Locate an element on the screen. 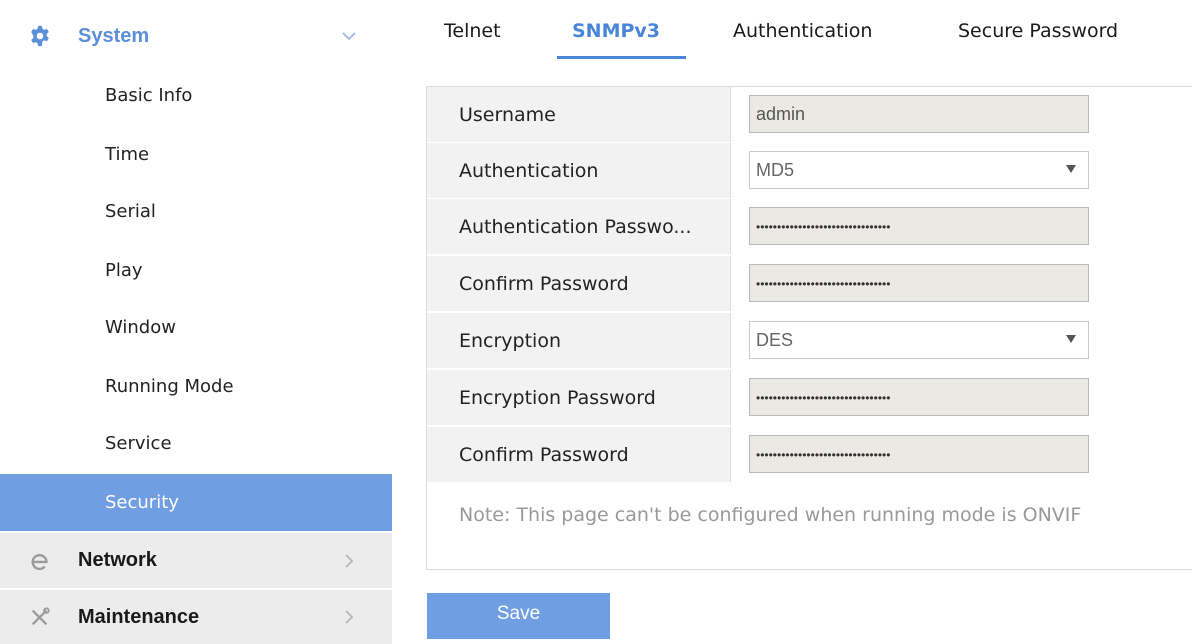 This screenshot has width=1192, height=644. sidebar-item-time: Time is located at coordinates (196, 154).